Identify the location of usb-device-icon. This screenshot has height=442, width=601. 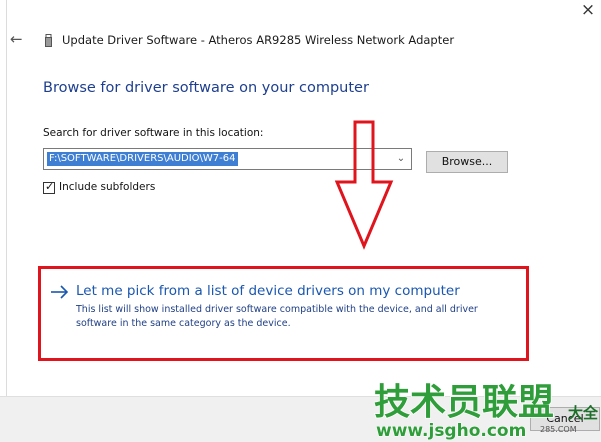
(48, 40).